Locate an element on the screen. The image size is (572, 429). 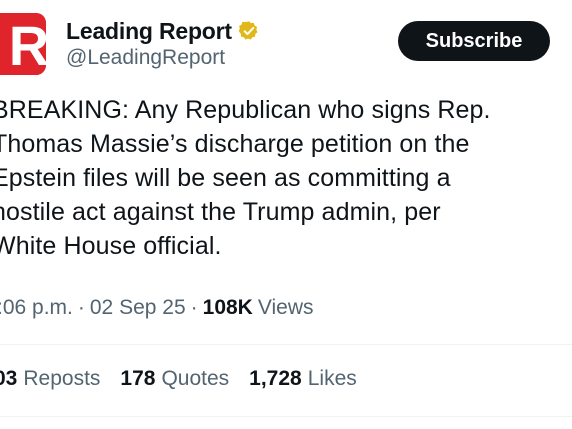
tweet-time: :06 p.m. is located at coordinates (36, 308).